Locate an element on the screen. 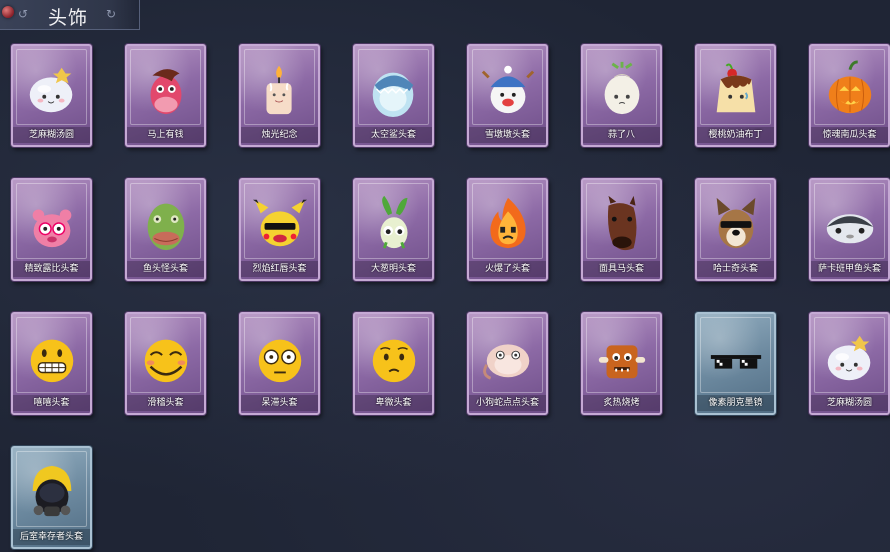  headwear-item: 面具马头套 is located at coordinates (621, 229).